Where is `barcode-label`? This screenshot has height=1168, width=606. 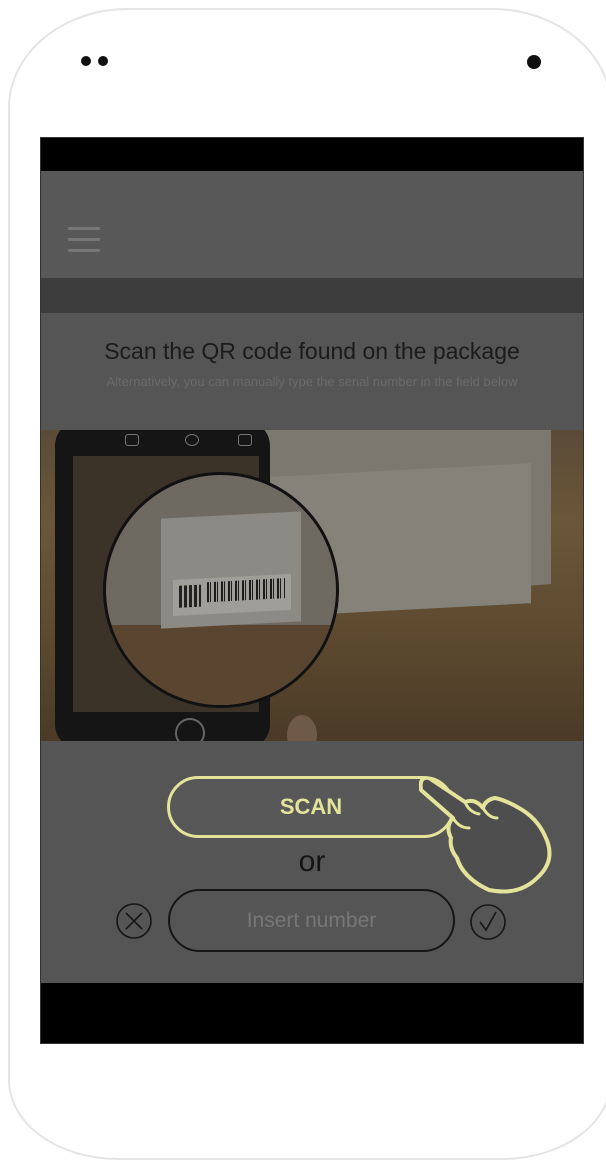 barcode-label is located at coordinates (232, 595).